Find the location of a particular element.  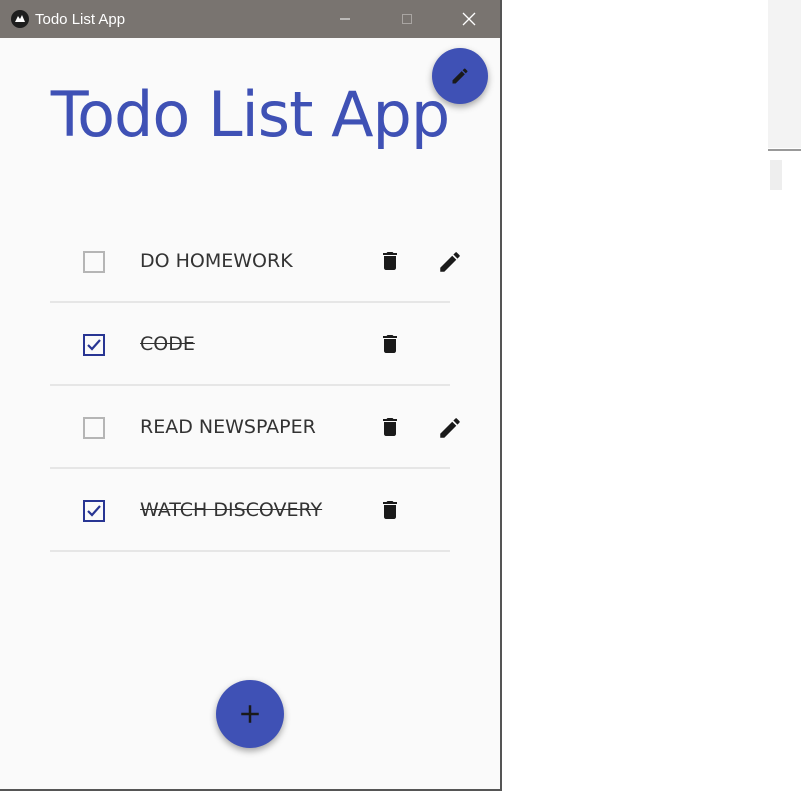

todo-row: WATCH DISCOVERY is located at coordinates (250, 510).